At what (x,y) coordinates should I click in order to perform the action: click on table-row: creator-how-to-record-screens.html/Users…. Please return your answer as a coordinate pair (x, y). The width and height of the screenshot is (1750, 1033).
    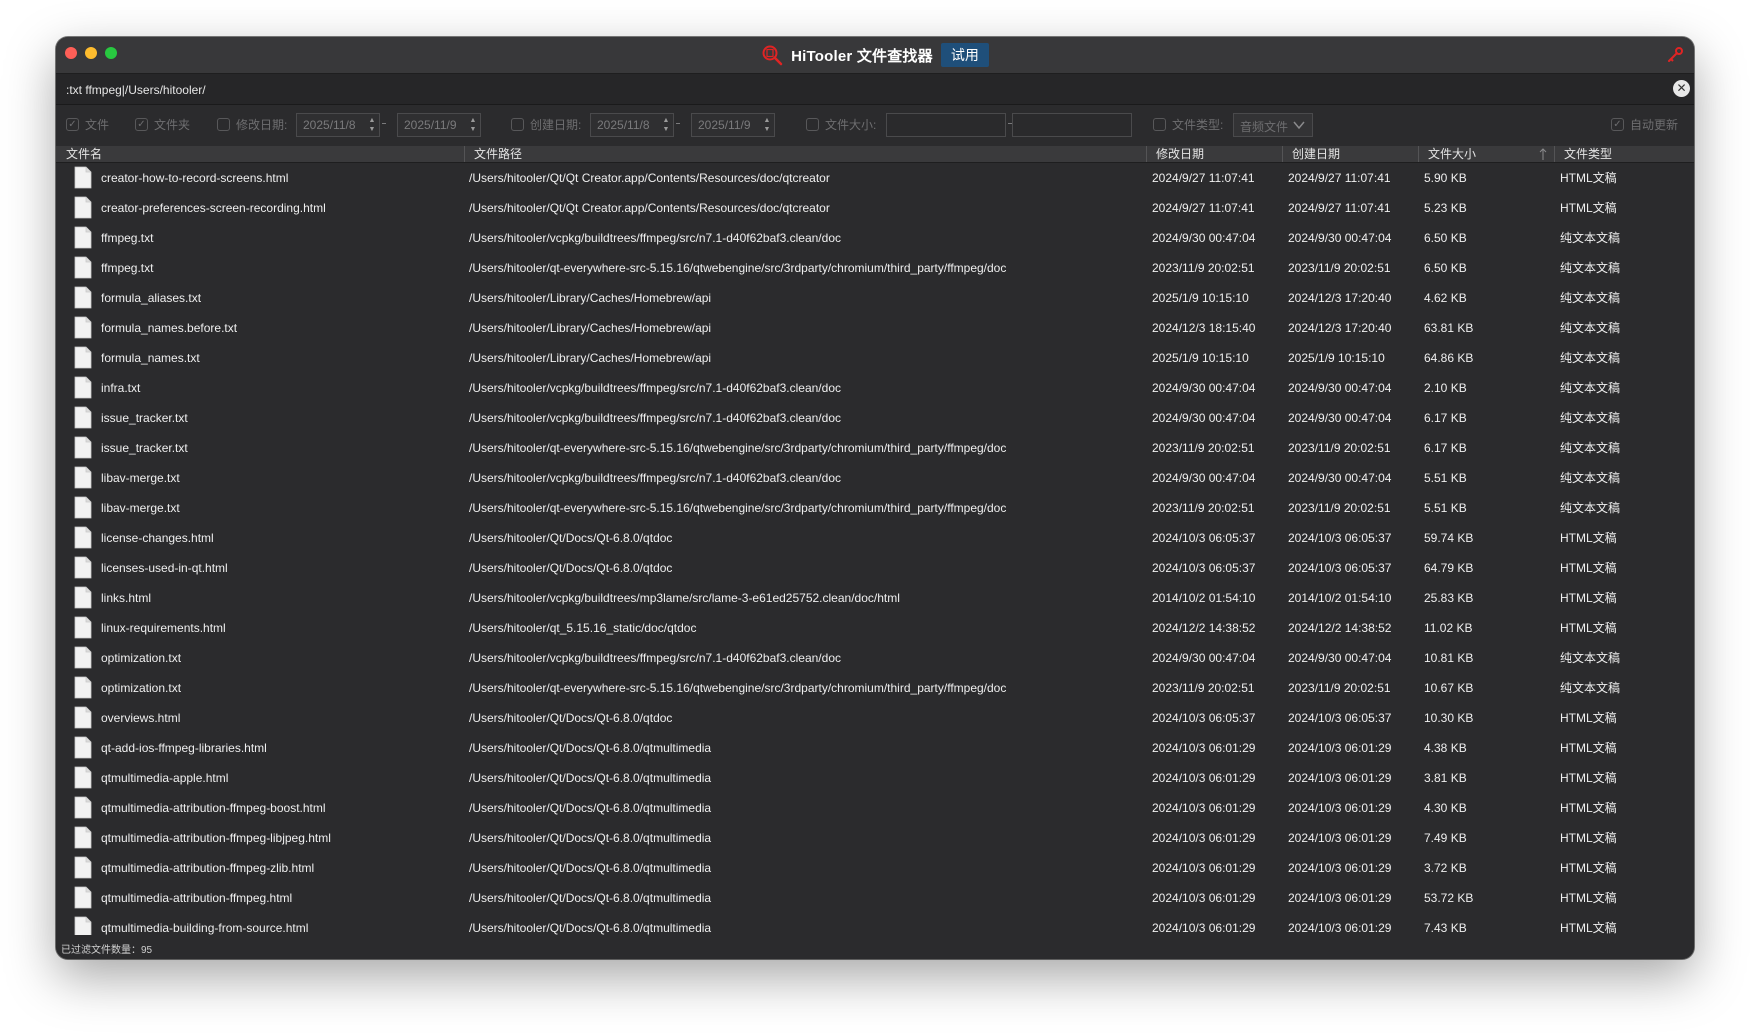
    Looking at the image, I should click on (875, 178).